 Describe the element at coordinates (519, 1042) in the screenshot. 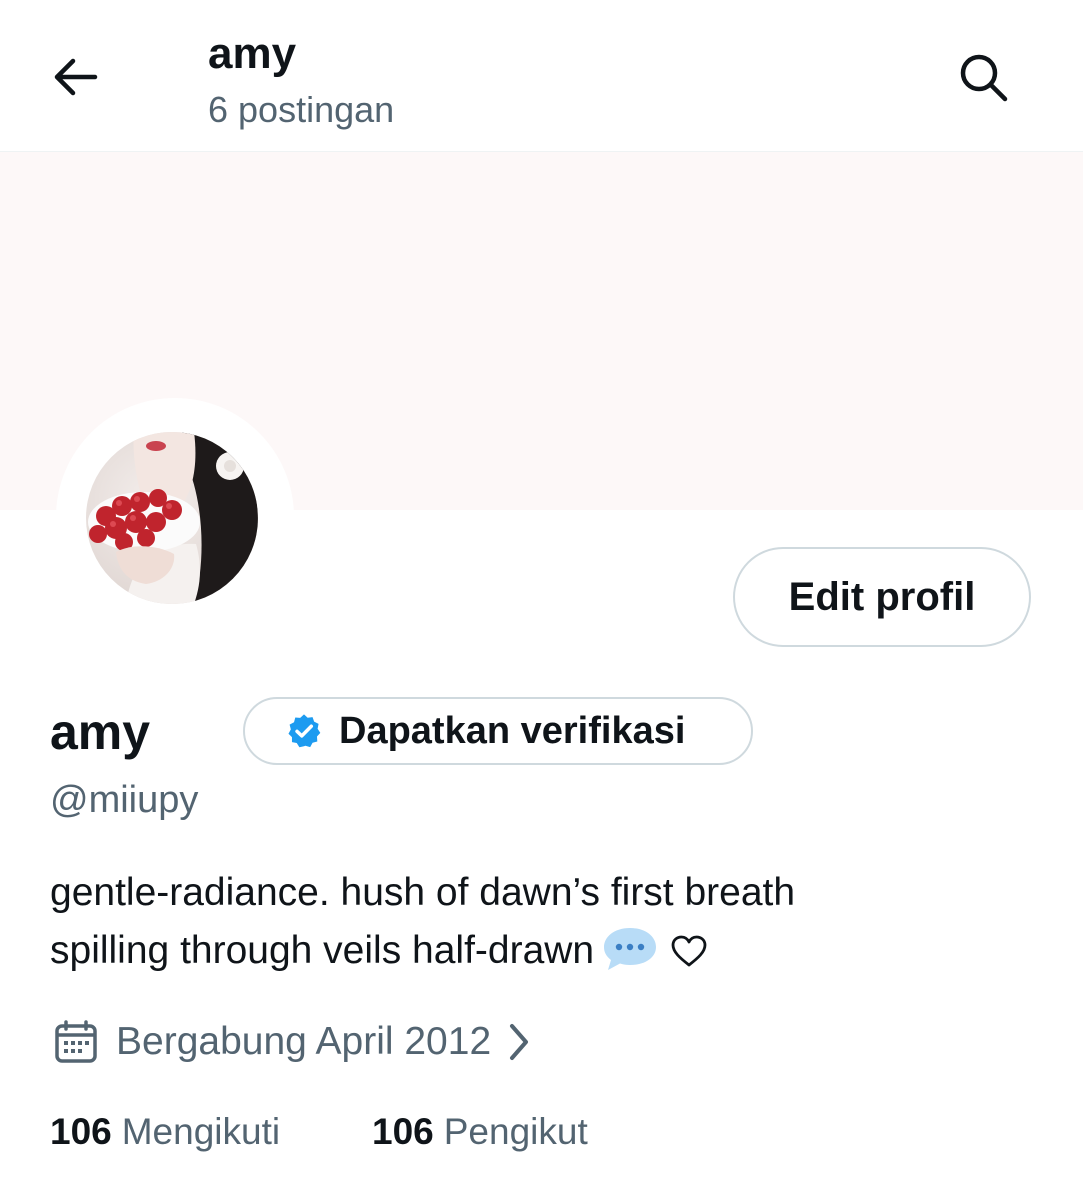

I see `chevron-right-icon` at that location.